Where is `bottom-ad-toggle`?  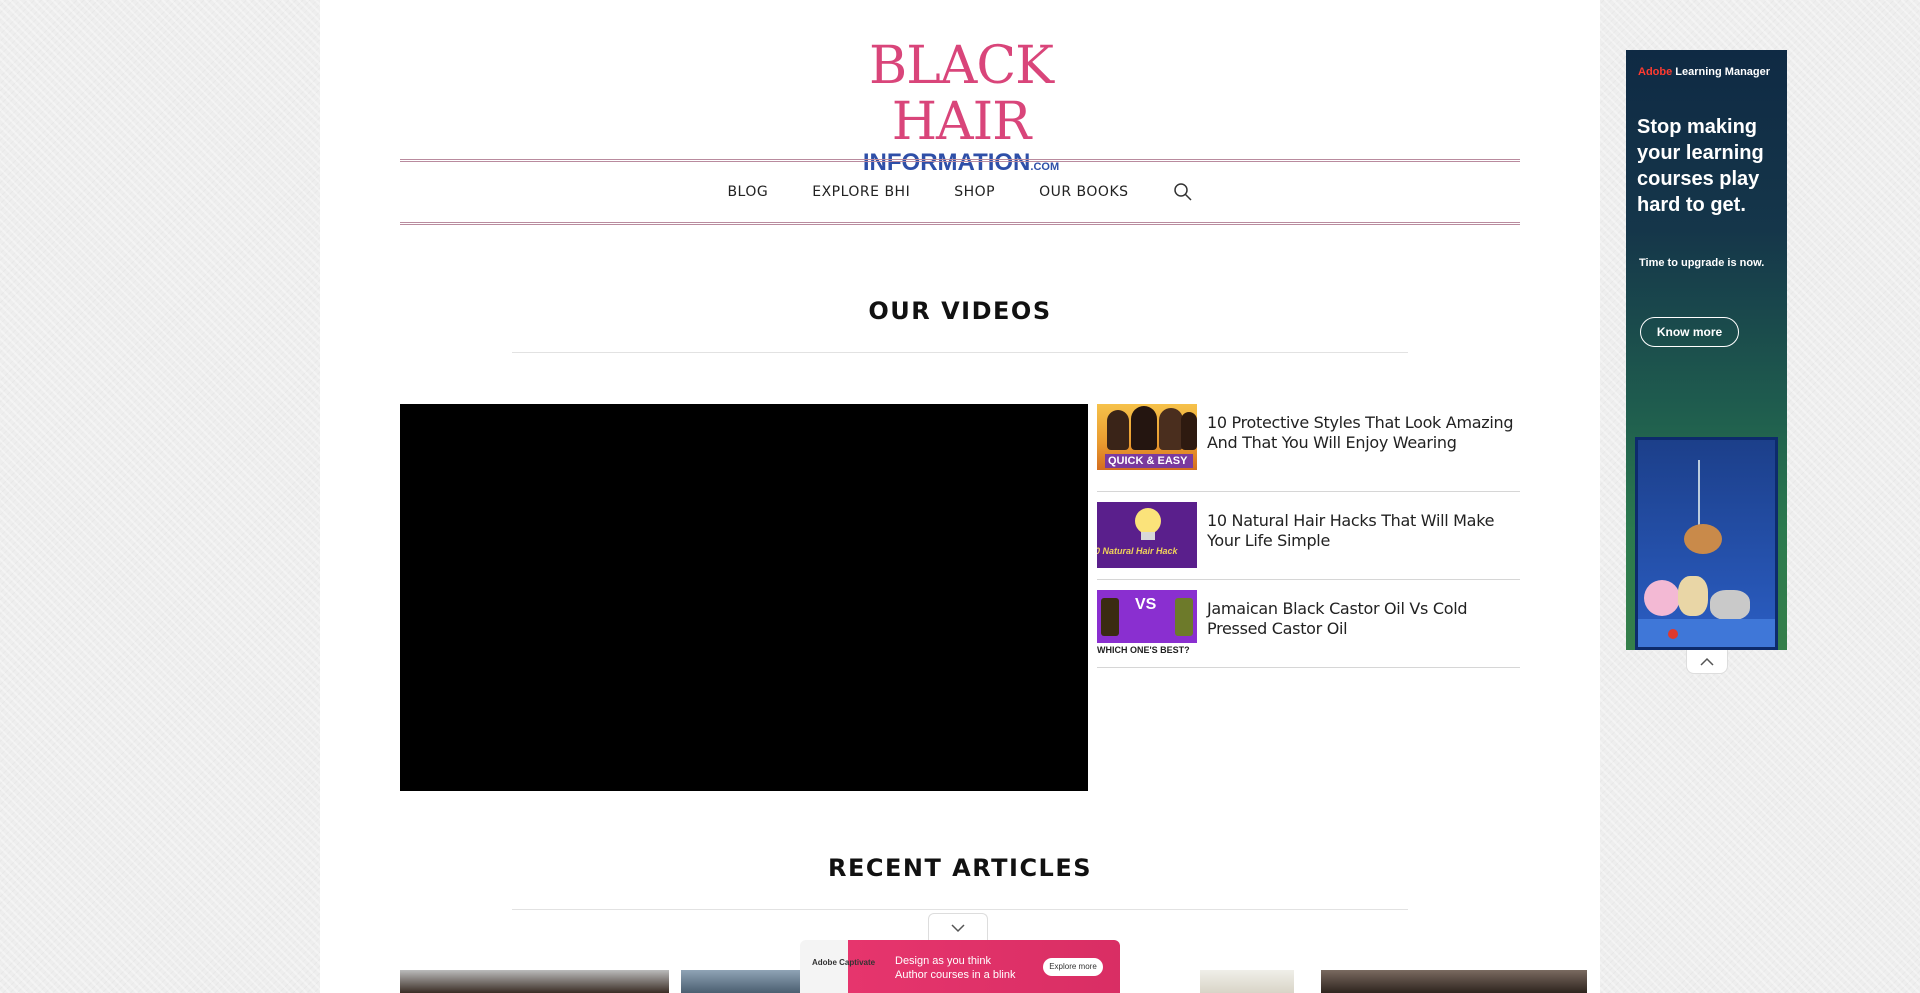
bottom-ad-toggle is located at coordinates (958, 927).